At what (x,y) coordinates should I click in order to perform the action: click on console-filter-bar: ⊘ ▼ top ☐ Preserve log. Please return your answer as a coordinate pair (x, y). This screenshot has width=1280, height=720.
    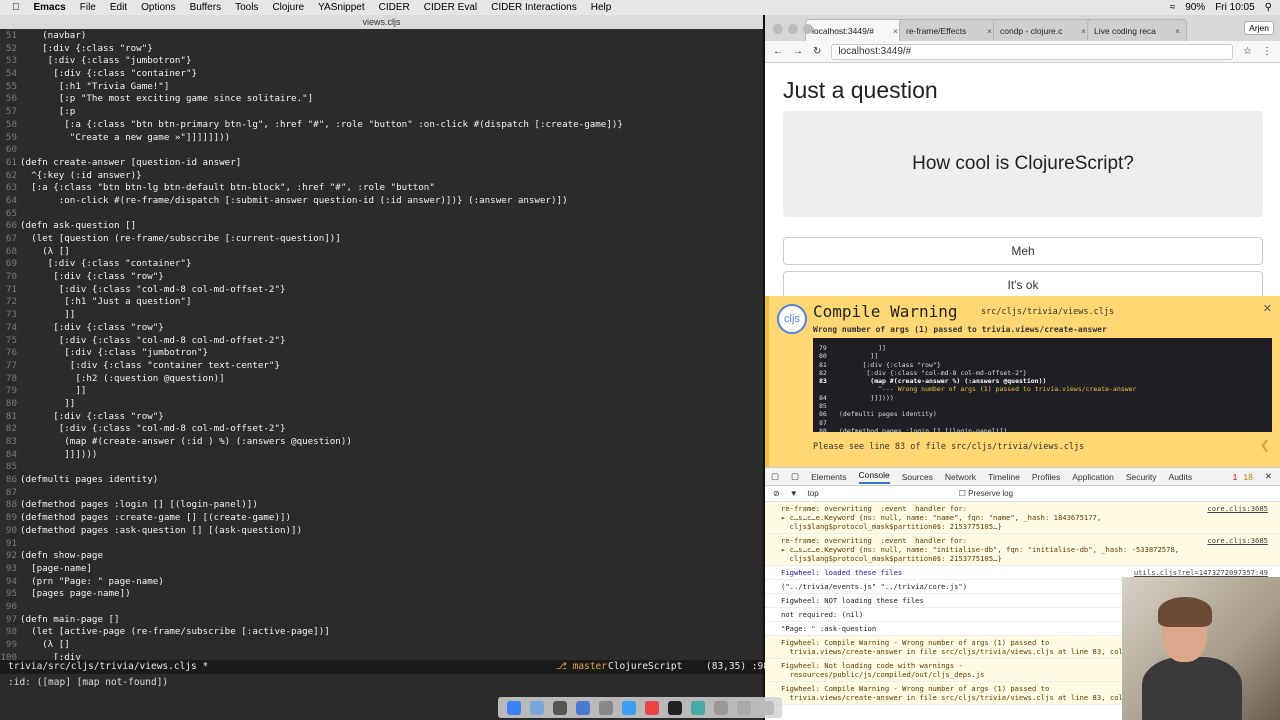
    Looking at the image, I should click on (1022, 494).